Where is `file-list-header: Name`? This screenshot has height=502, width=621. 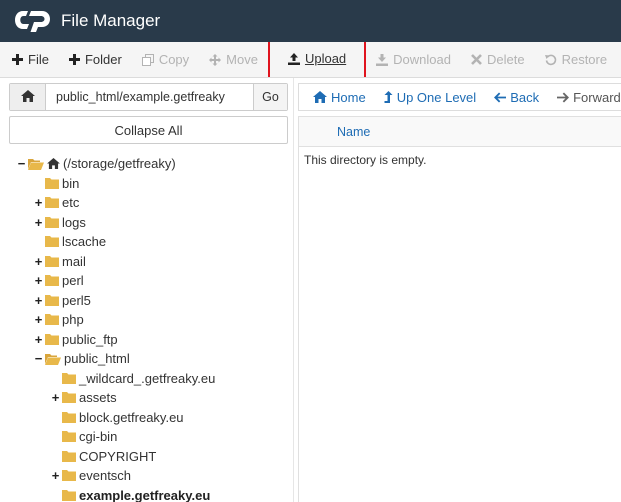
file-list-header: Name is located at coordinates (460, 132).